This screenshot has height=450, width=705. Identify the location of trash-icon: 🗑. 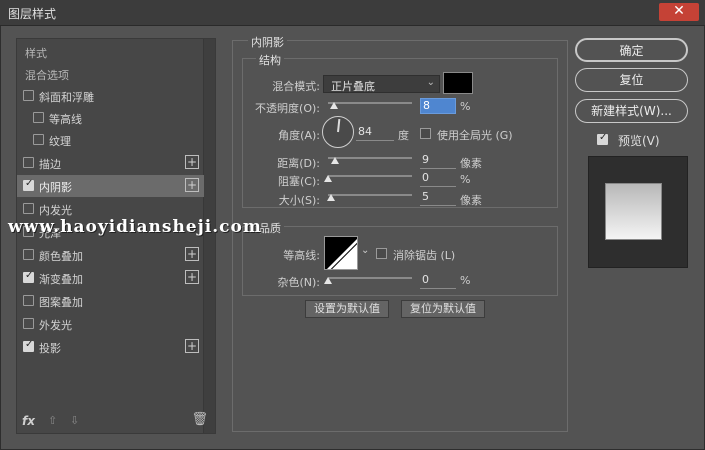
(199, 419).